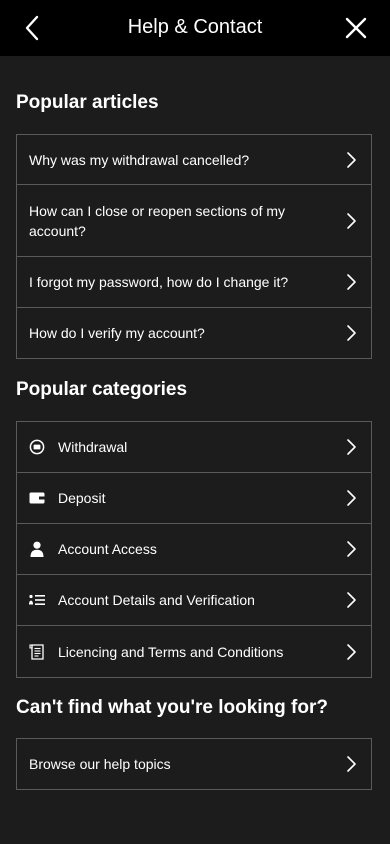 Image resolution: width=390 pixels, height=844 pixels. I want to click on document-icon, so click(36, 651).